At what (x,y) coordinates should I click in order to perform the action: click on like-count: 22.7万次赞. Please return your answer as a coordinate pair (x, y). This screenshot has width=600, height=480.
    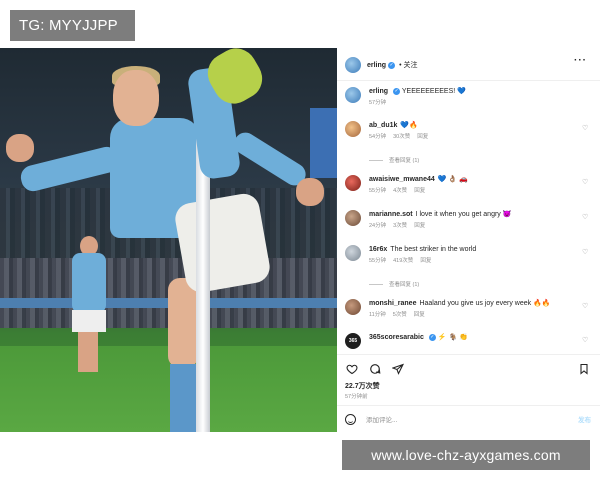
    Looking at the image, I should click on (362, 386).